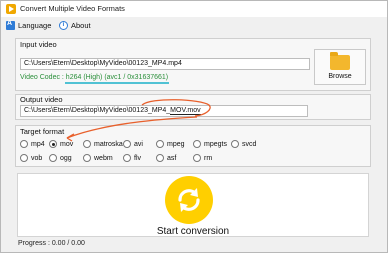 Image resolution: width=388 pixels, height=253 pixels. What do you see at coordinates (10, 25) in the screenshot?
I see `language-icon` at bounding box center [10, 25].